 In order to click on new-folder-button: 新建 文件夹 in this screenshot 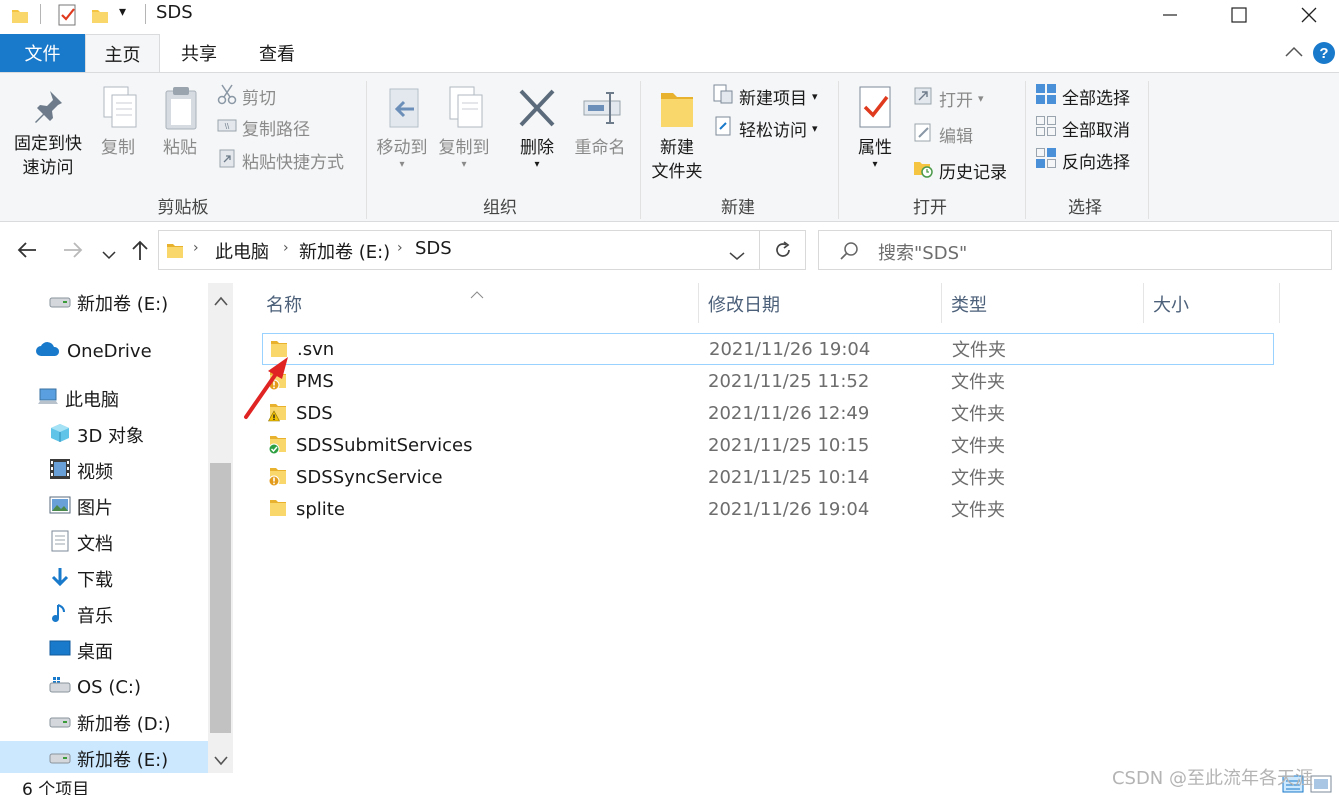, I will do `click(677, 134)`.